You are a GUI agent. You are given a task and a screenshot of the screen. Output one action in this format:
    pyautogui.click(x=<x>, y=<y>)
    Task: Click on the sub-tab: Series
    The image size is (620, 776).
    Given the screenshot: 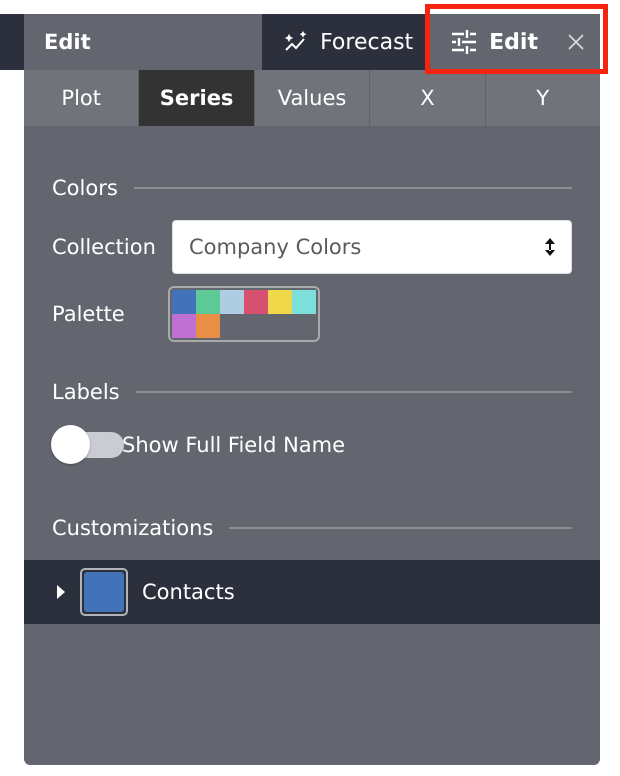 What is the action you would take?
    pyautogui.click(x=196, y=98)
    